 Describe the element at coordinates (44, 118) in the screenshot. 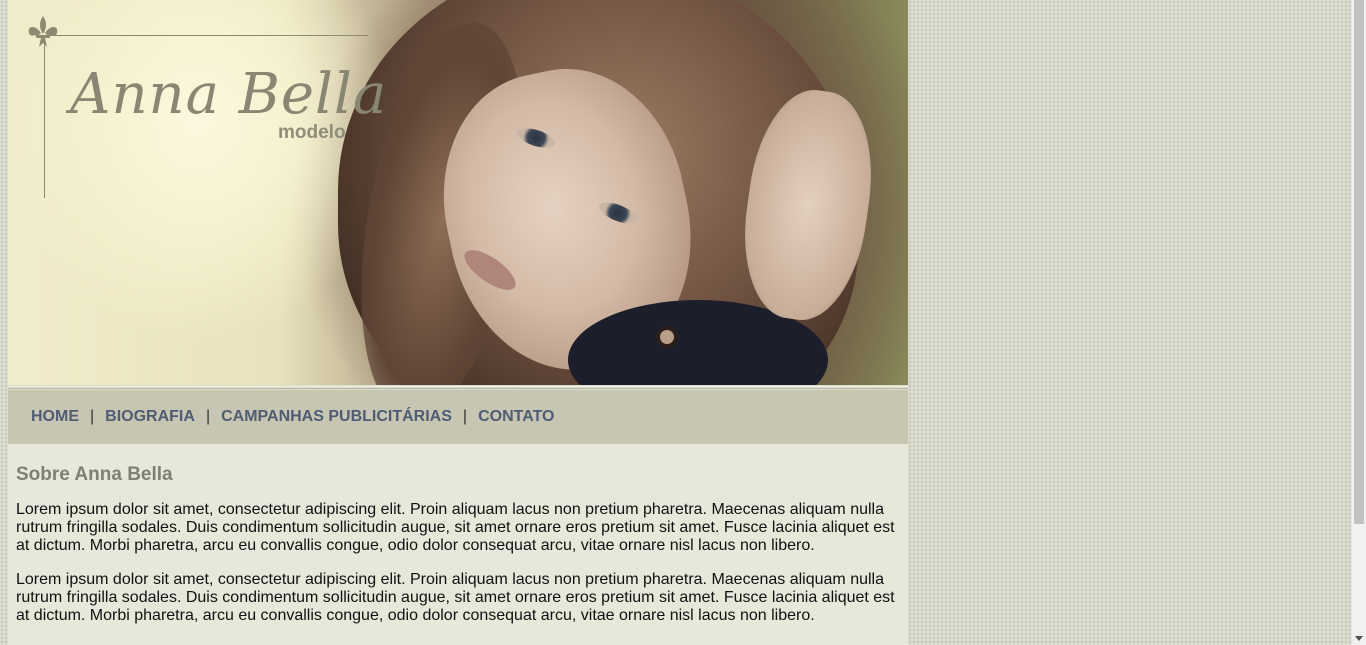

I see `logo-rule-vertical` at that location.